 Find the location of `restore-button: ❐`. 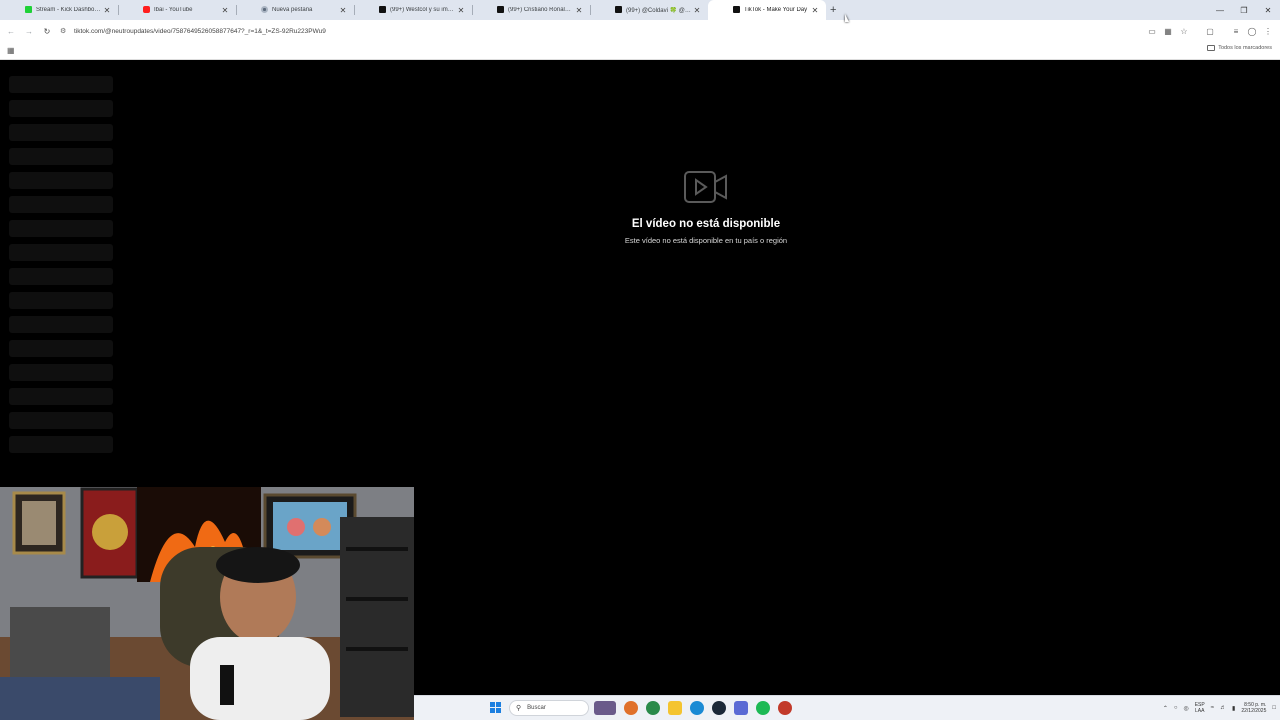

restore-button: ❐ is located at coordinates (1244, 10).